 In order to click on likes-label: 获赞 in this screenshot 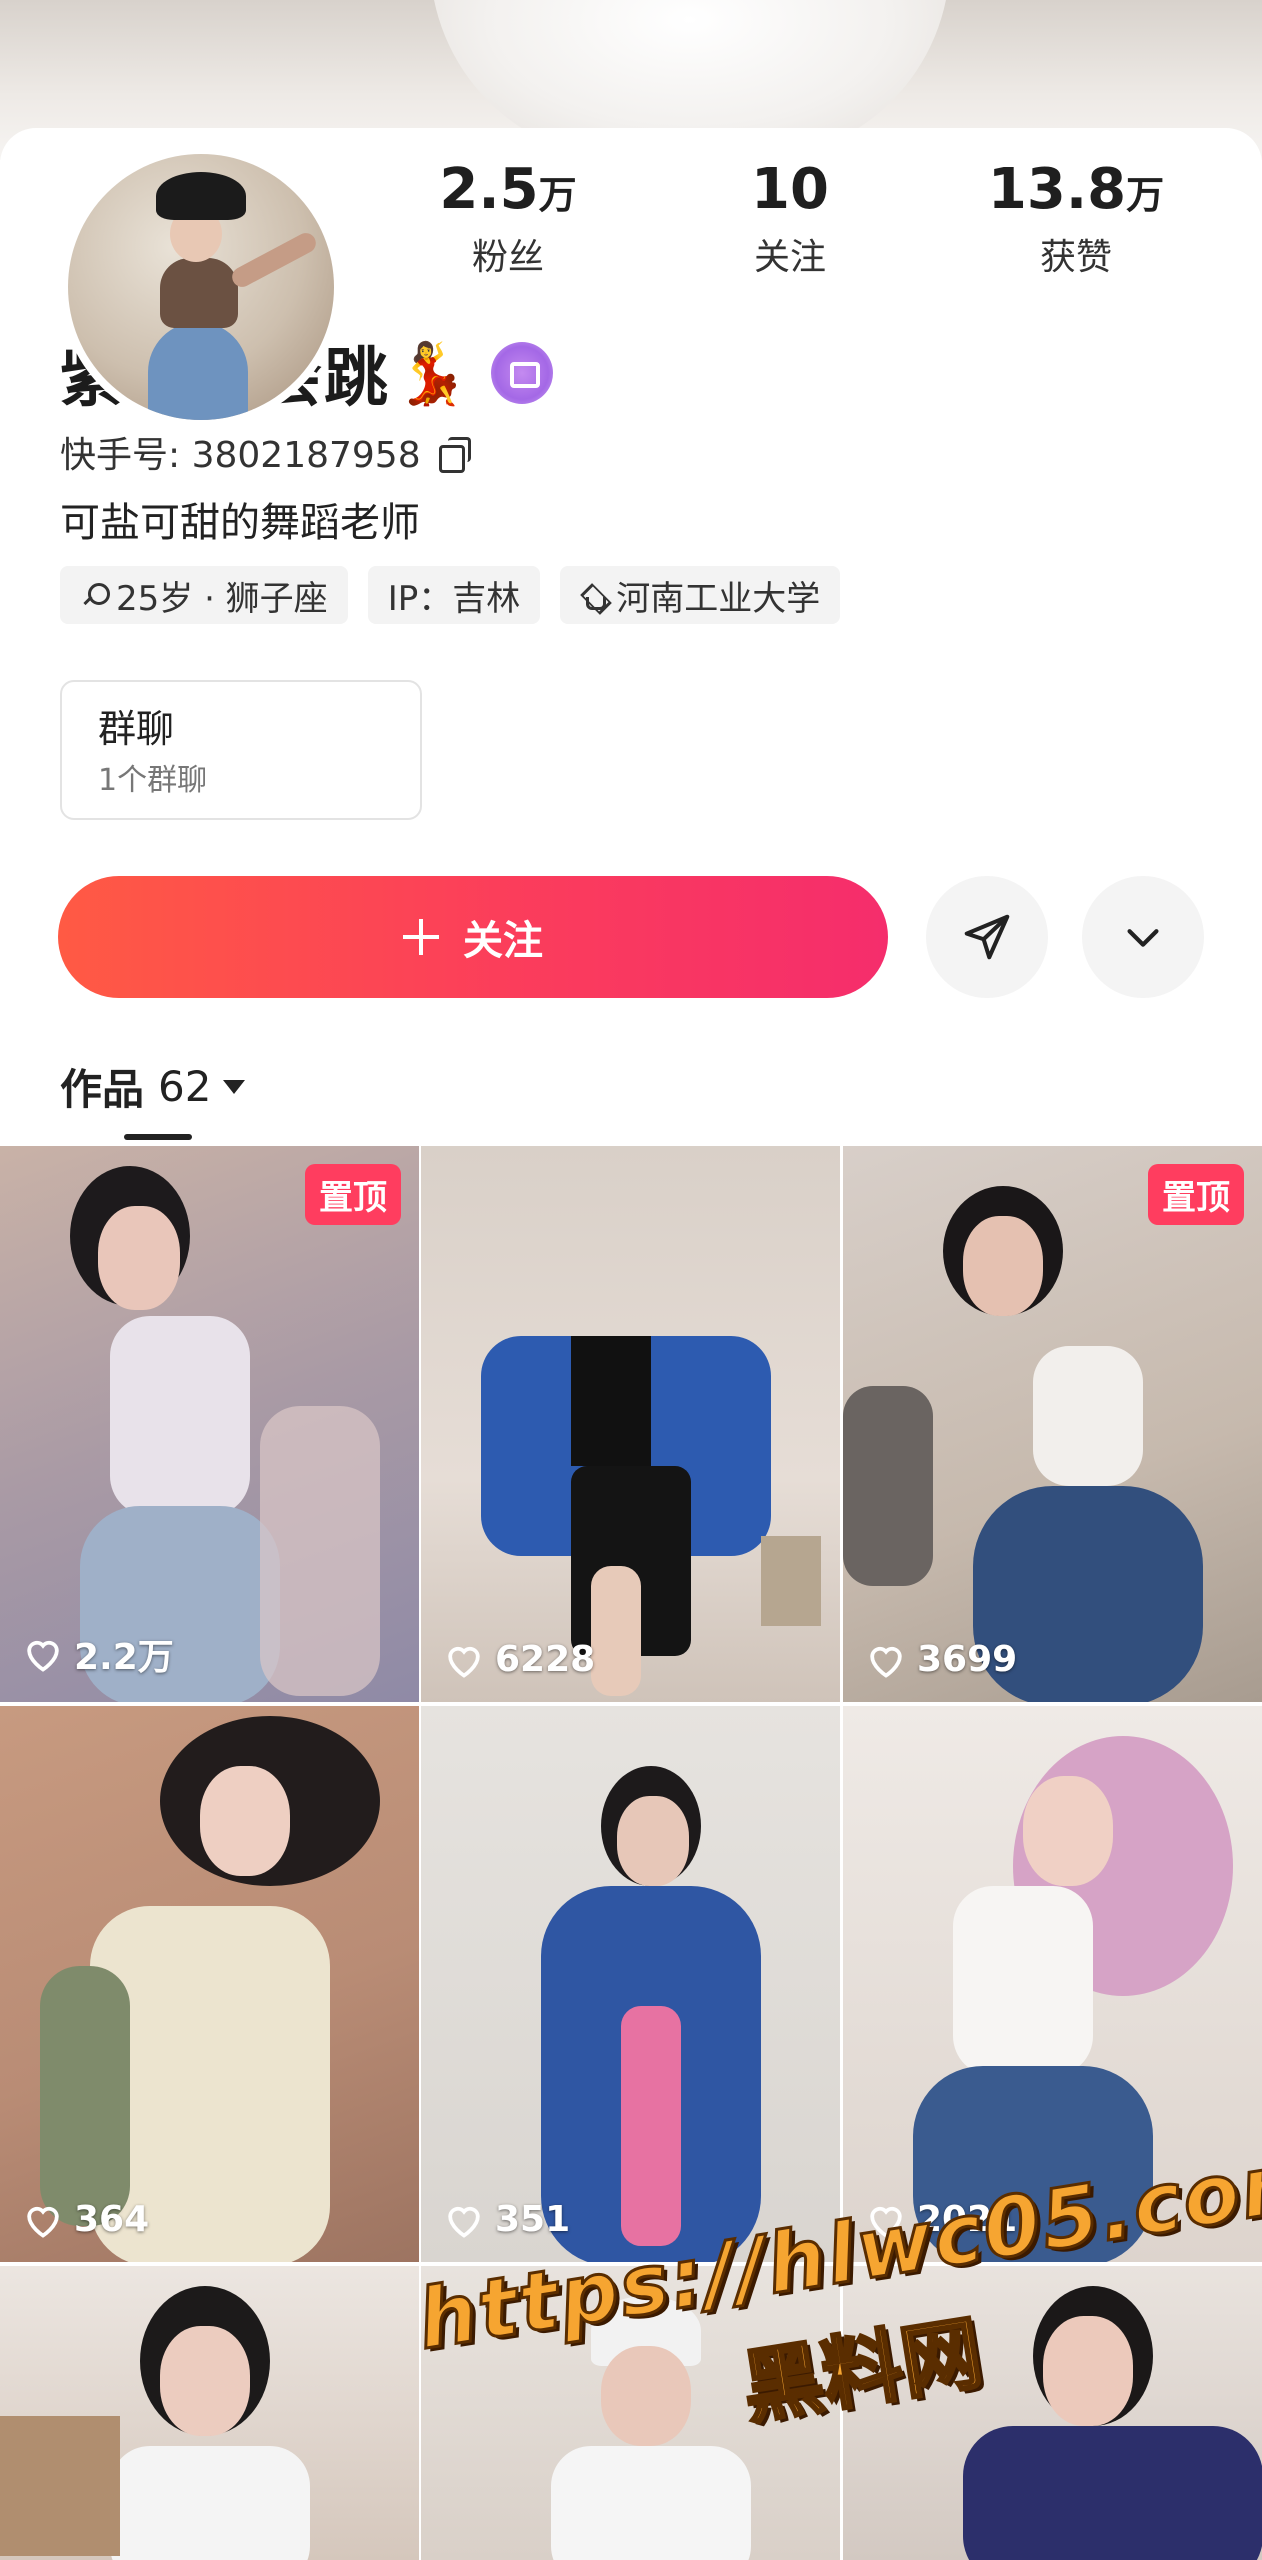, I will do `click(1075, 257)`.